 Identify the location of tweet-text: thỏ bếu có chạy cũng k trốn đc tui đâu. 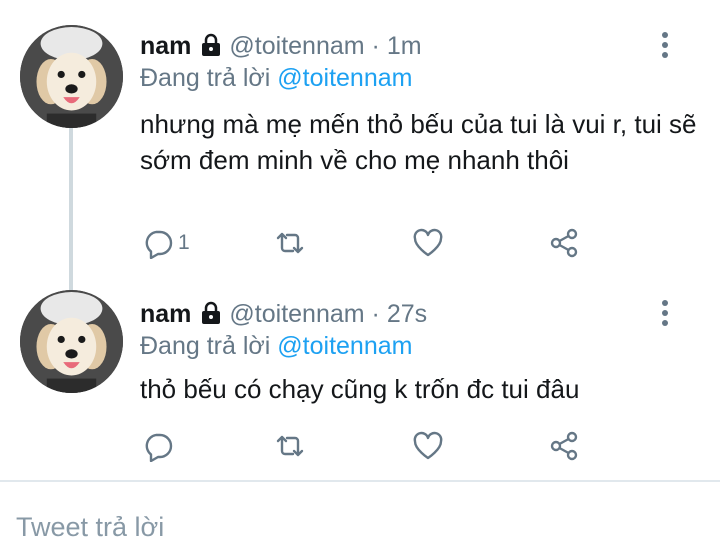
(360, 389).